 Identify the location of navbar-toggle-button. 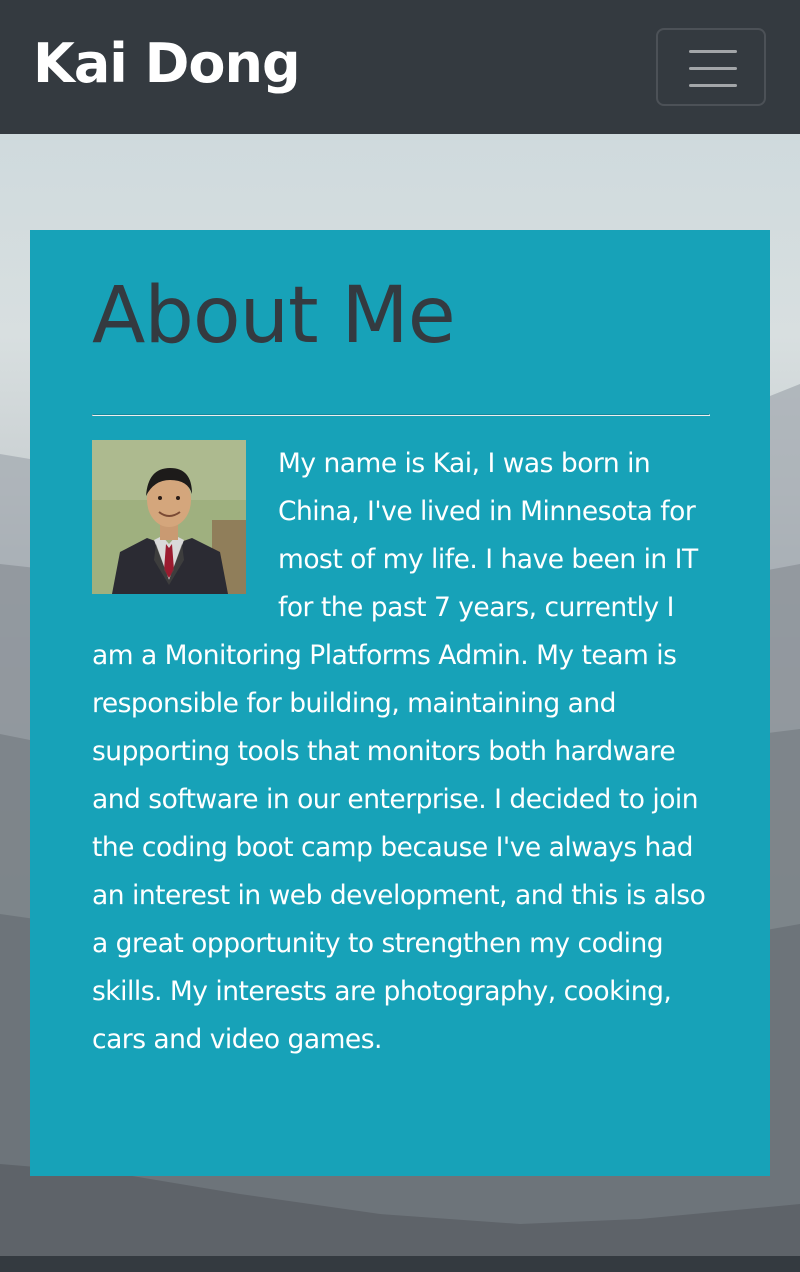
(711, 67).